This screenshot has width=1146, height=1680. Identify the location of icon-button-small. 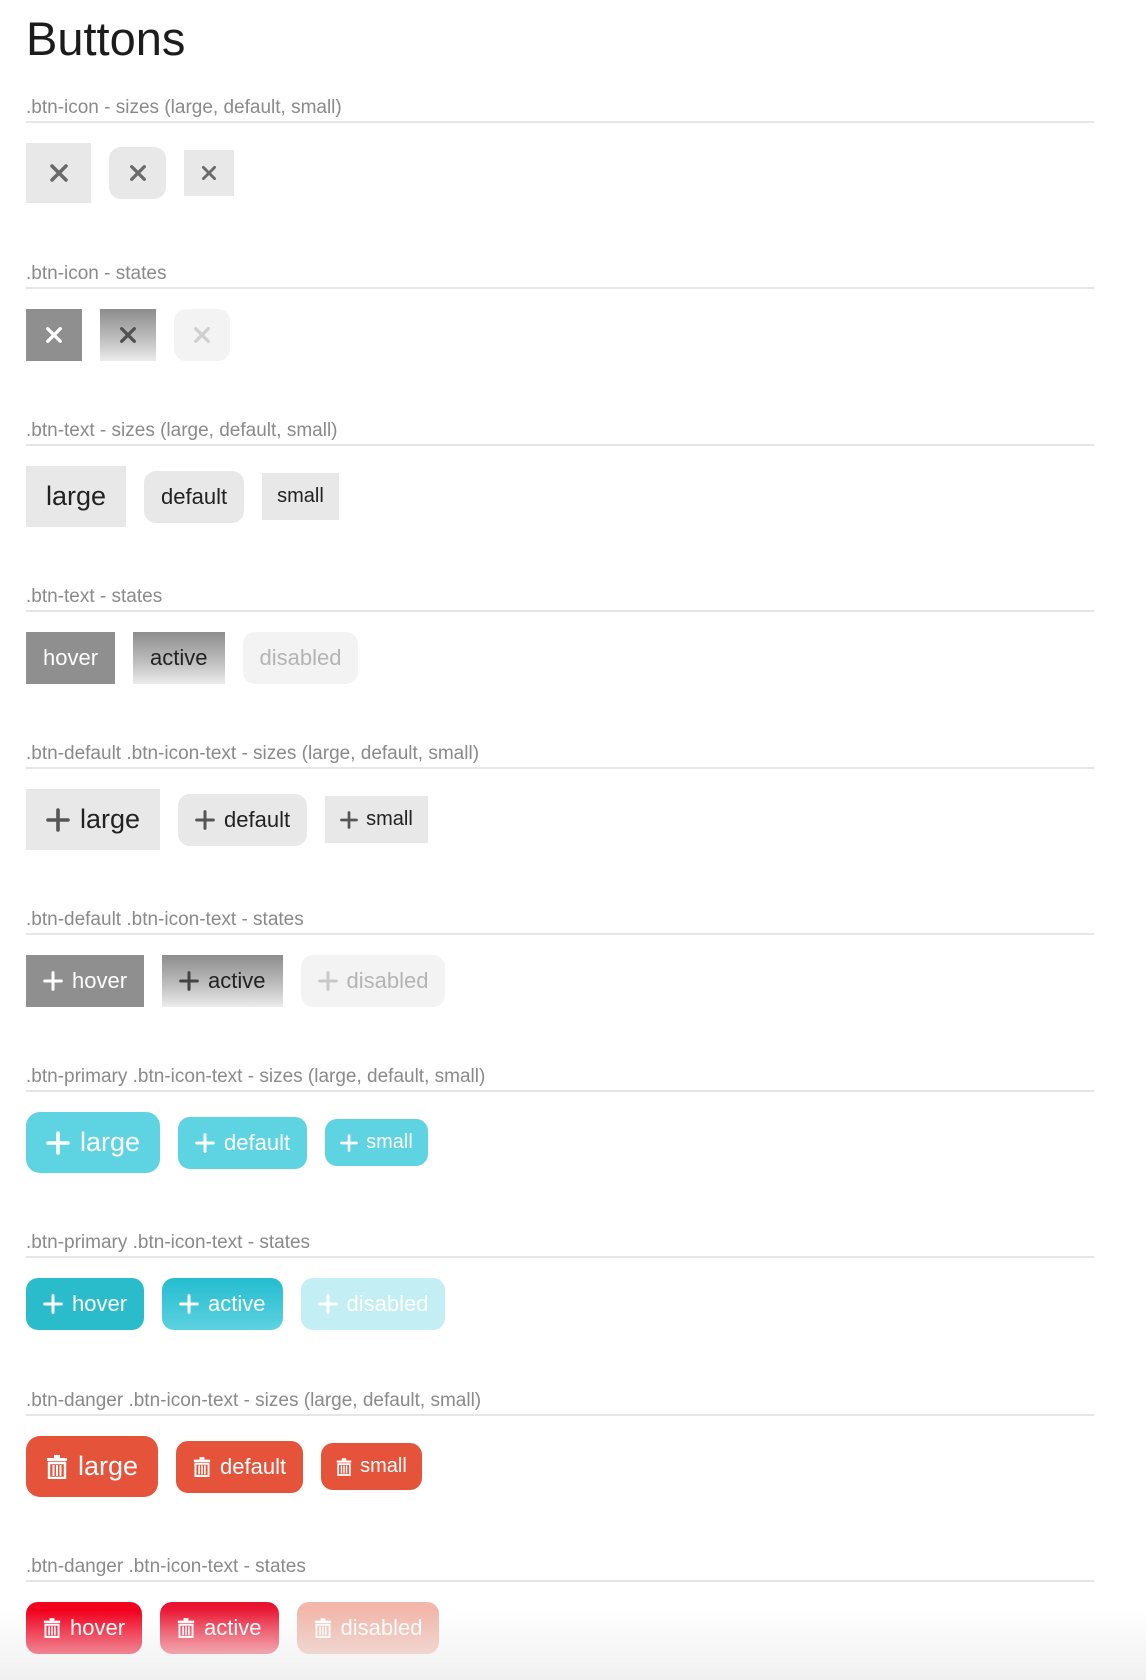
(209, 173).